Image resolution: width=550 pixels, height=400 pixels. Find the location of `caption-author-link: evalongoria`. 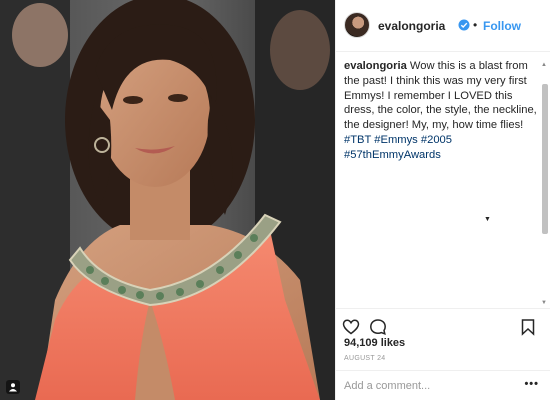

caption-author-link: evalongoria is located at coordinates (375, 66).